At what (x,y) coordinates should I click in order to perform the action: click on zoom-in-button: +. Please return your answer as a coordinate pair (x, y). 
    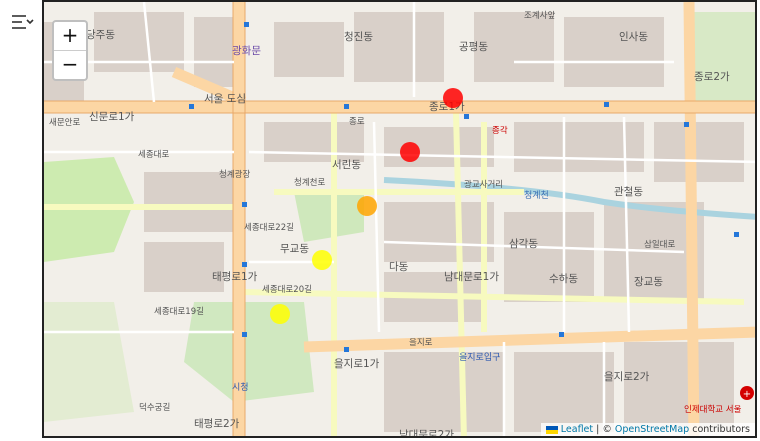
    Looking at the image, I should click on (70, 36).